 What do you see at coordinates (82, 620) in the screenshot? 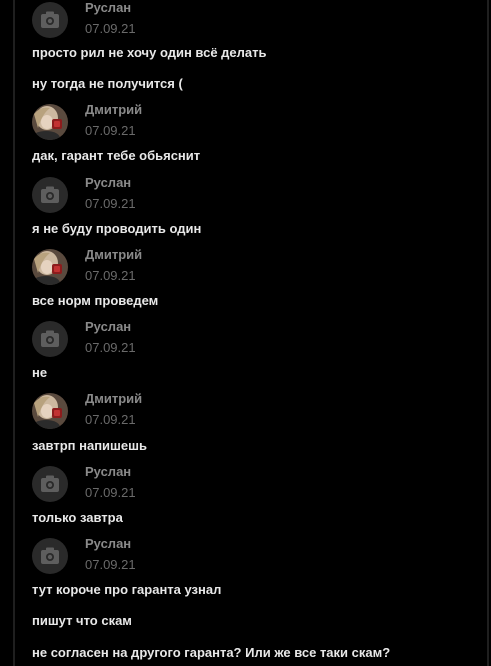
I see `message-text: пишут что скам` at bounding box center [82, 620].